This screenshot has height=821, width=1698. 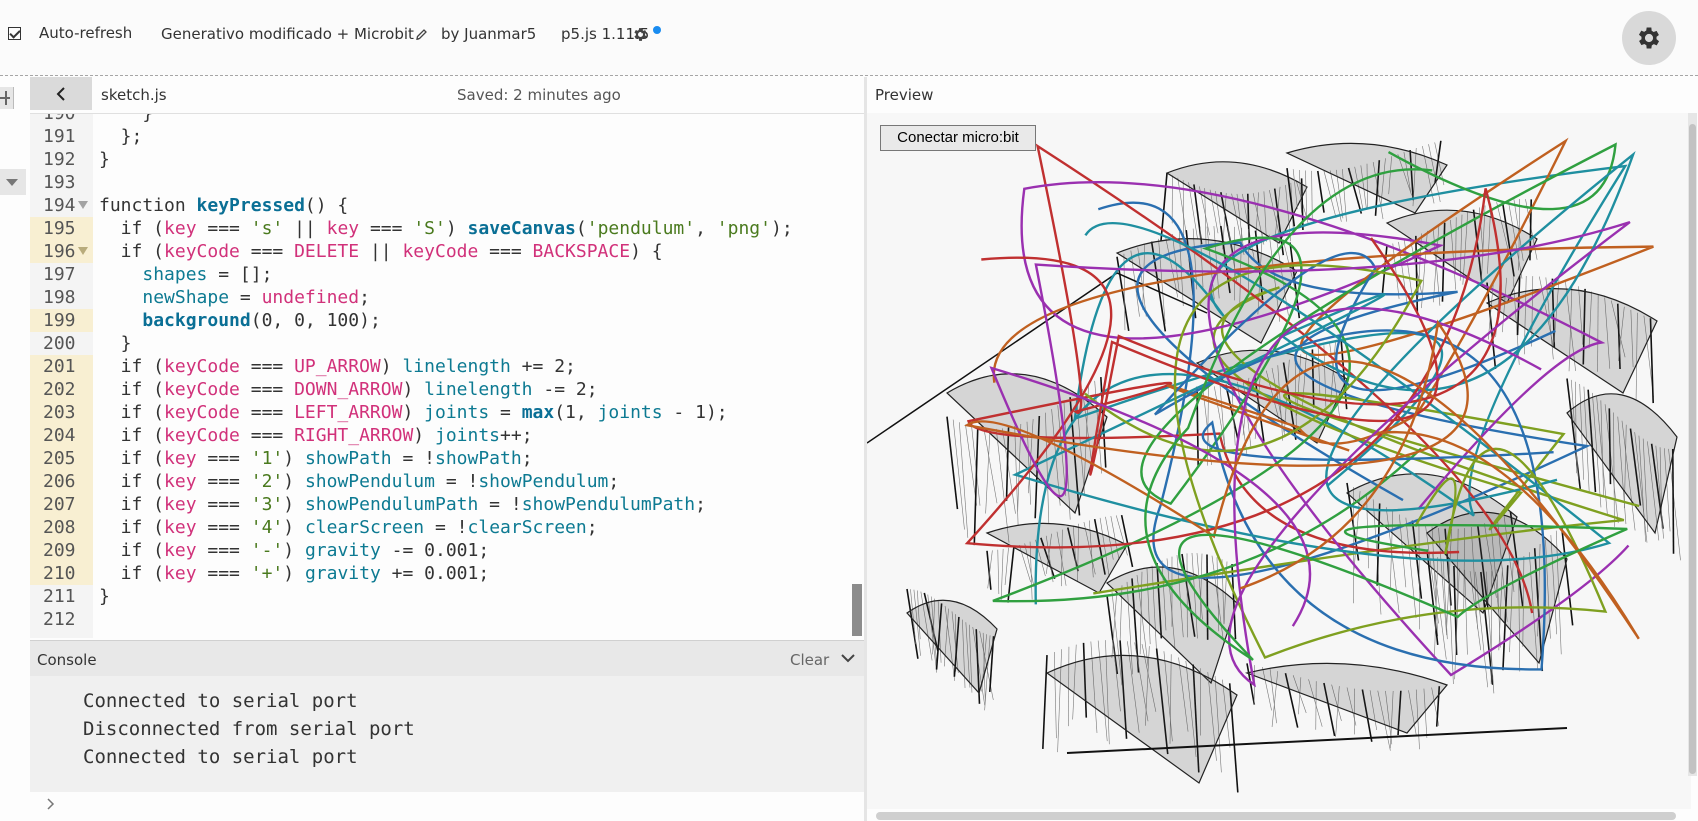 I want to click on code-text: if (keyCode === RIGHT_ARROW) joints++;, so click(x=316, y=435).